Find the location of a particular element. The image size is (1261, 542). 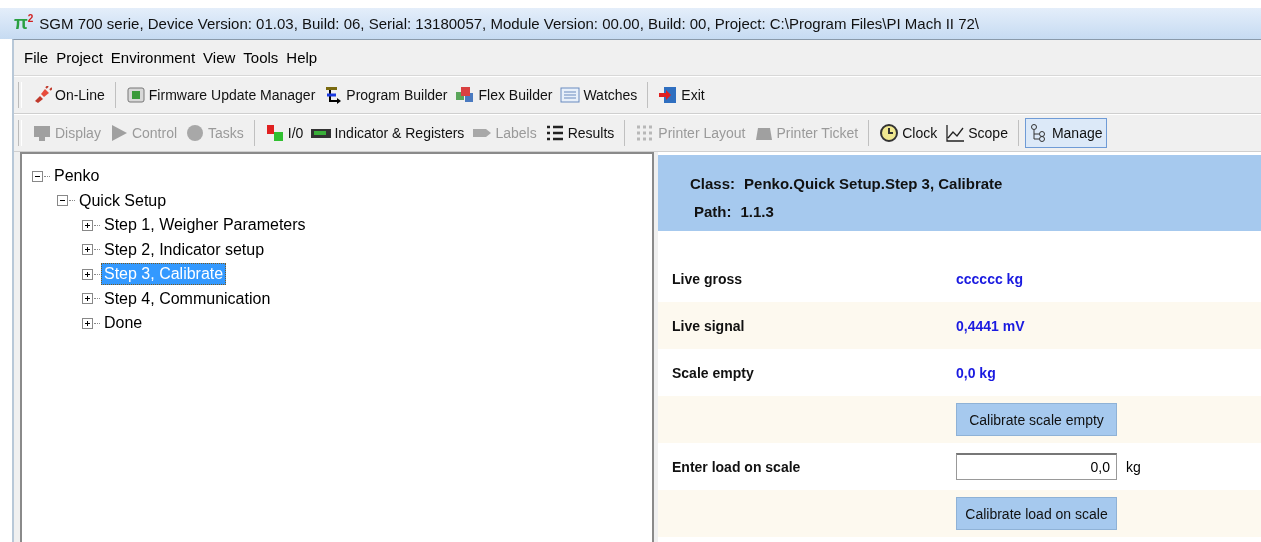

toolbar-button: Results is located at coordinates (579, 133).